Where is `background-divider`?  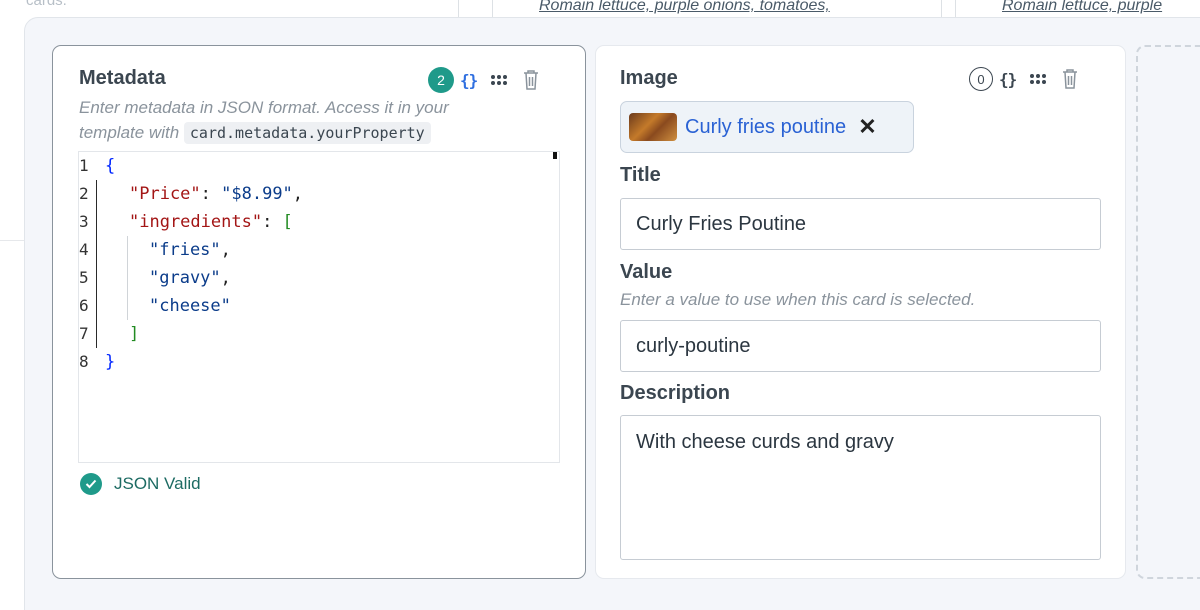 background-divider is located at coordinates (13, 240).